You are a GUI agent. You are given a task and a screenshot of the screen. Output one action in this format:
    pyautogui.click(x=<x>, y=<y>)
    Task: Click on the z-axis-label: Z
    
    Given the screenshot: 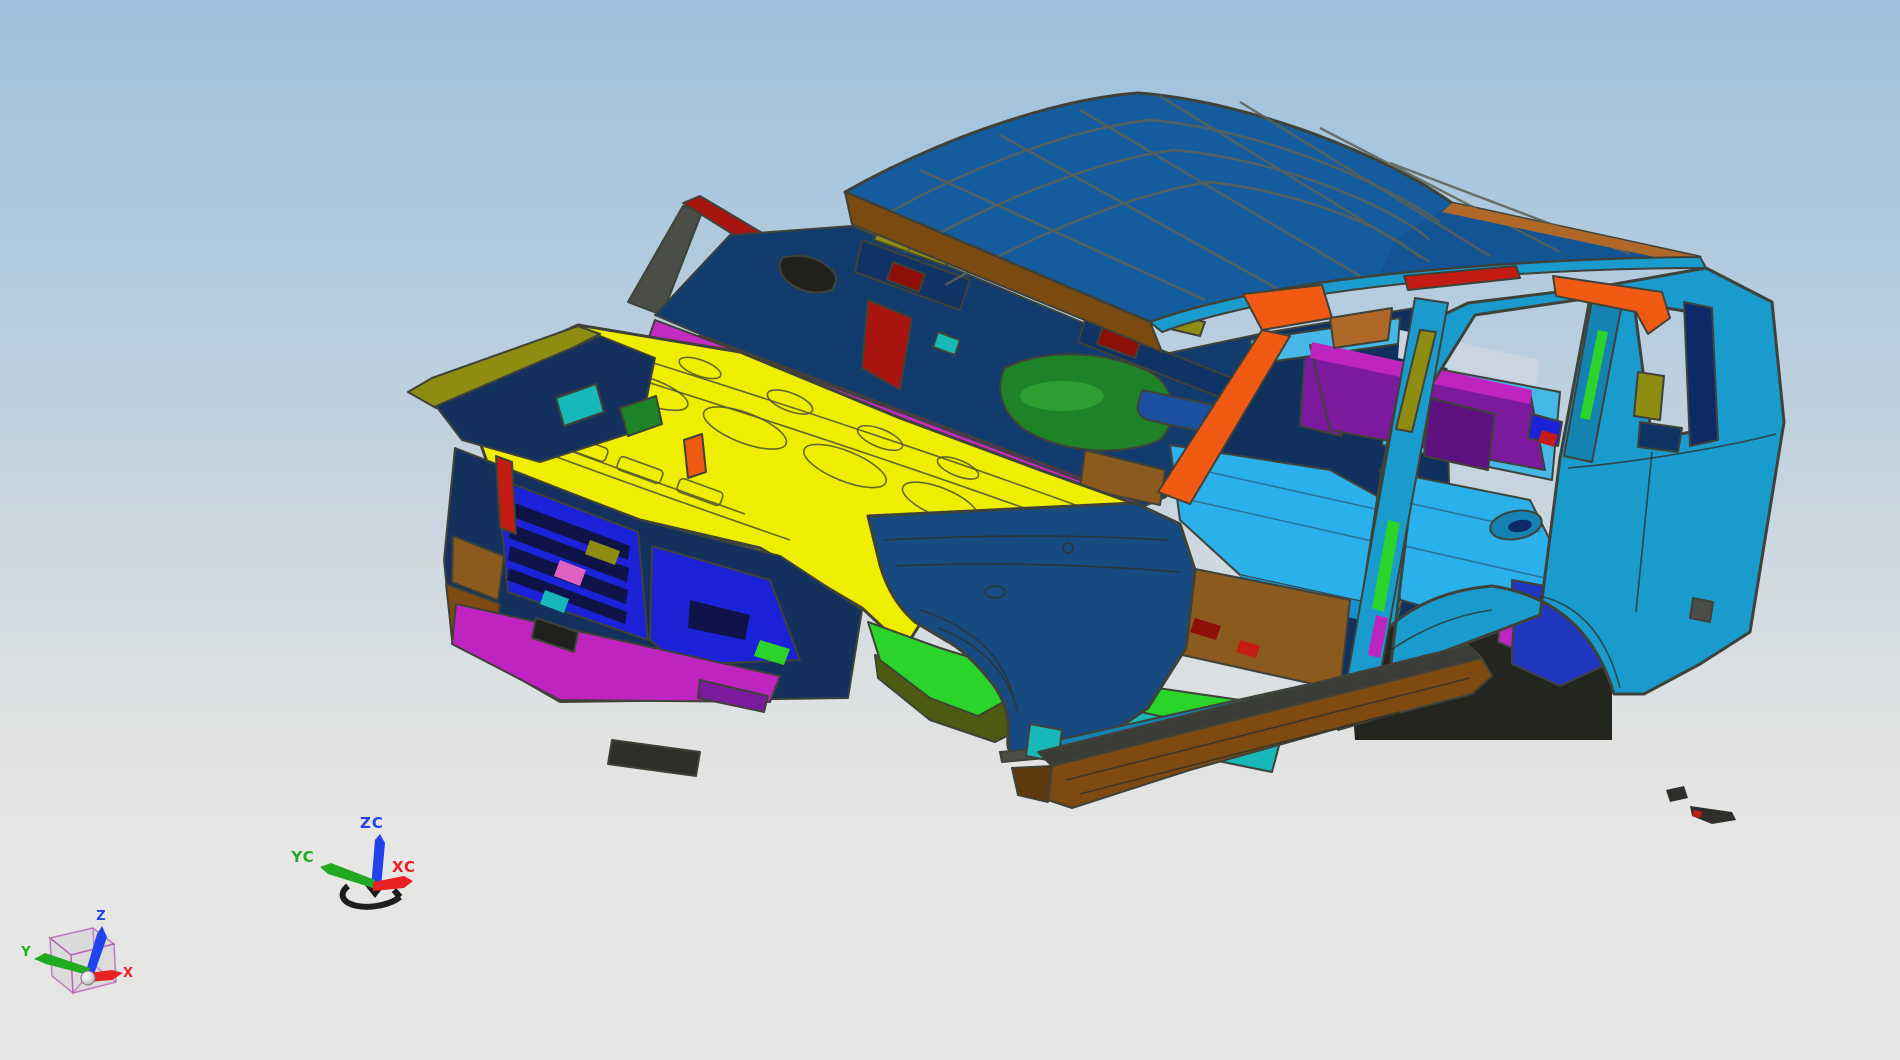 What is the action you would take?
    pyautogui.click(x=100, y=916)
    